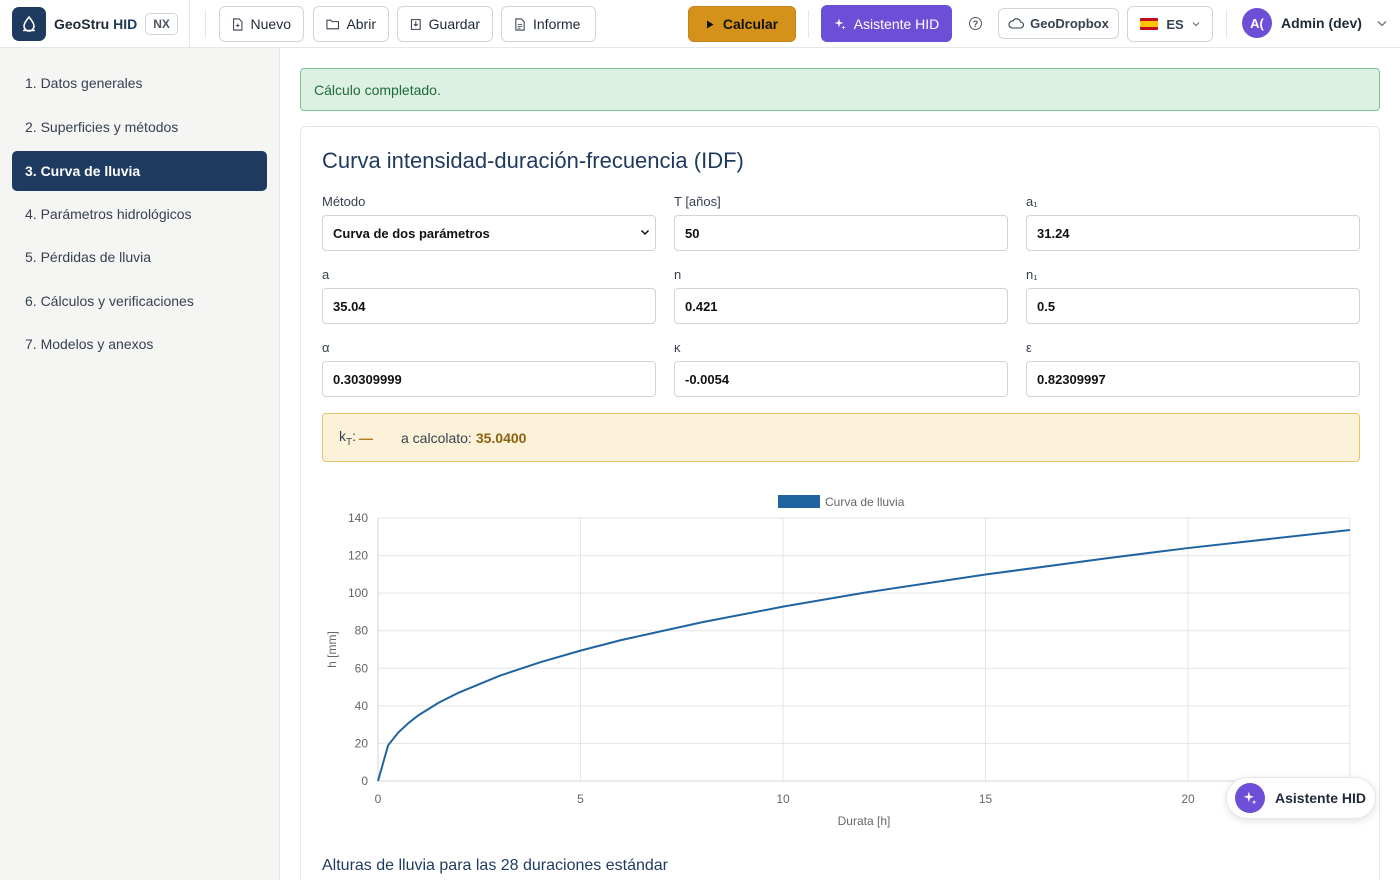  What do you see at coordinates (750, 24) in the screenshot?
I see `calculate-button-label: Calcular` at bounding box center [750, 24].